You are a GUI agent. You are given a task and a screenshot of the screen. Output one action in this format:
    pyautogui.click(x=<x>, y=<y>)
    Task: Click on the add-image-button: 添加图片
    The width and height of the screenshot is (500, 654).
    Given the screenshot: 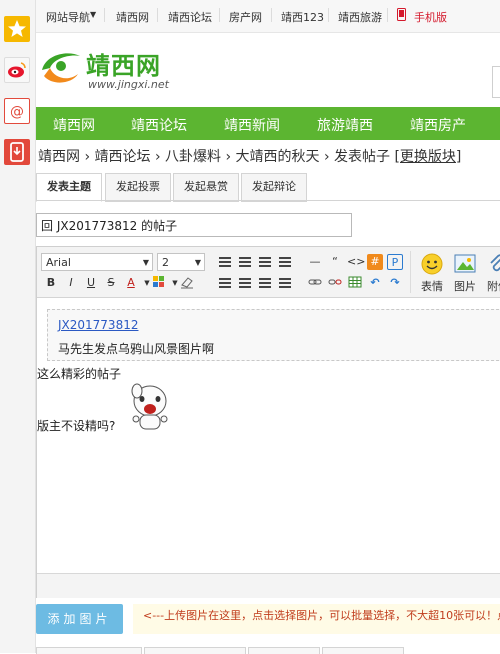 What is the action you would take?
    pyautogui.click(x=79, y=619)
    